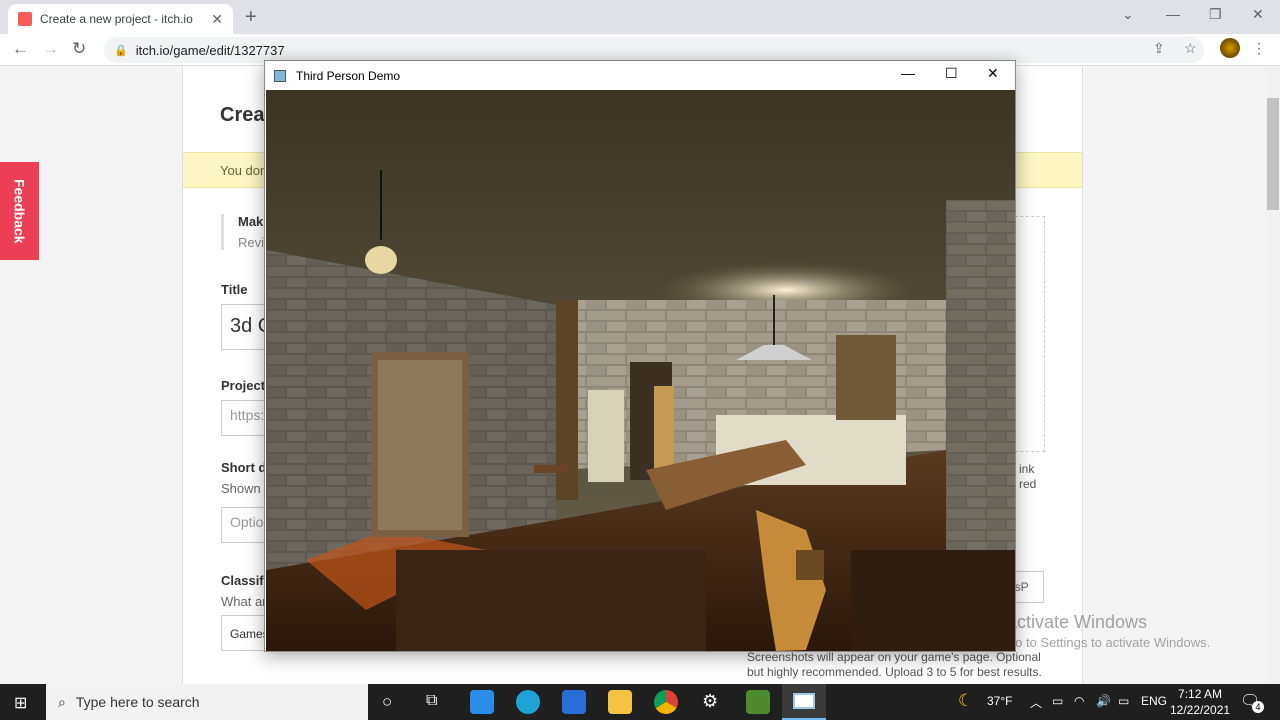 The image size is (1280, 720). What do you see at coordinates (1258, 14) in the screenshot?
I see `close-window-icon: ✕` at bounding box center [1258, 14].